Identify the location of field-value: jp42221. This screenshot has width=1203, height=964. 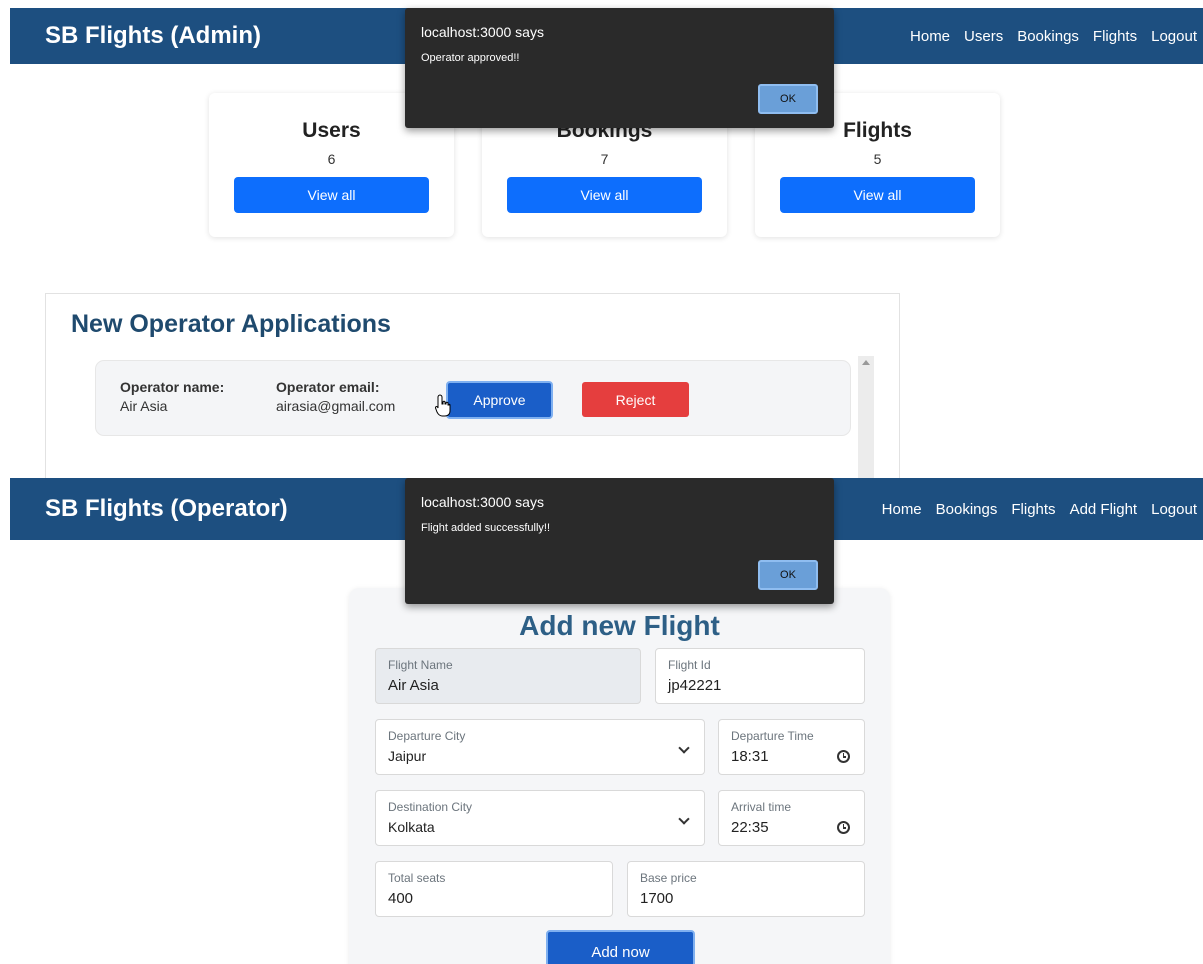
(695, 685).